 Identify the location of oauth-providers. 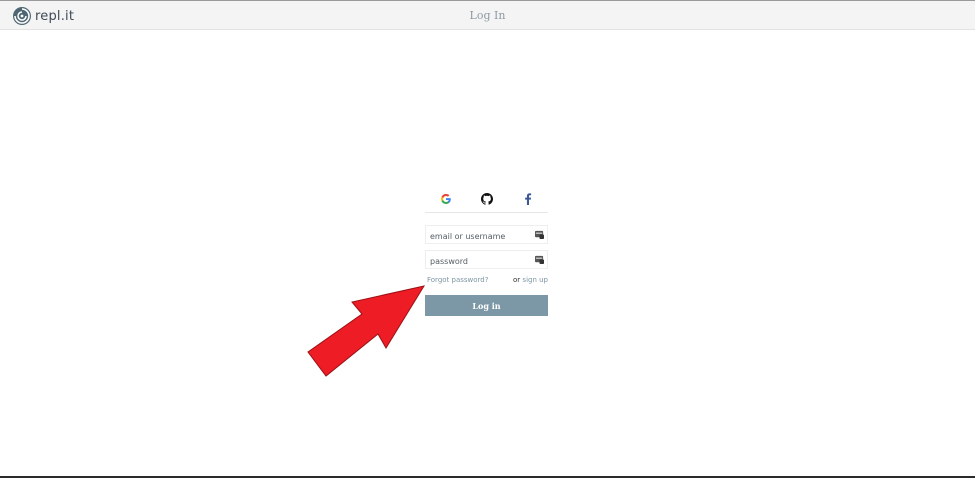
(486, 199).